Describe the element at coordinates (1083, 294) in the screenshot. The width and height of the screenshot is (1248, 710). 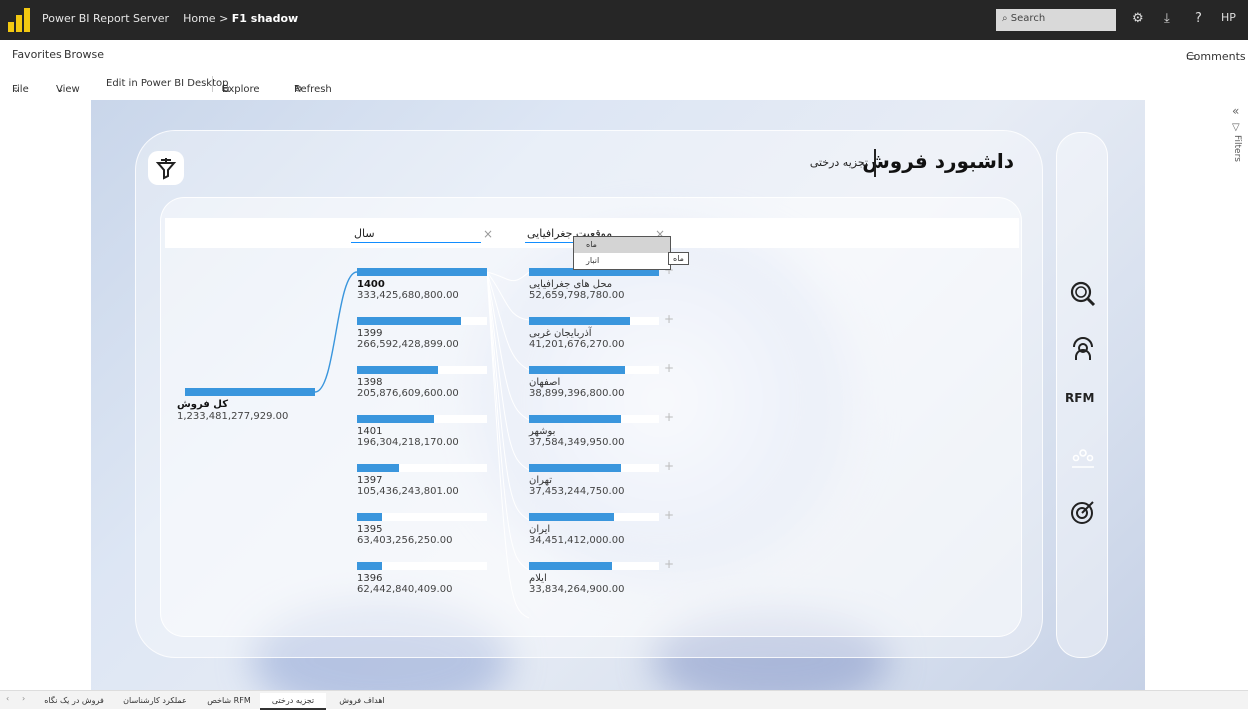
I see `money-search-icon` at that location.